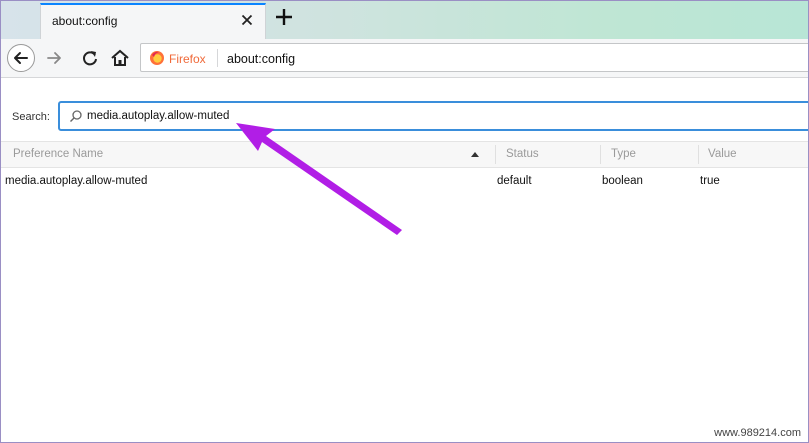  I want to click on watermark-text: www.989214.com, so click(757, 433).